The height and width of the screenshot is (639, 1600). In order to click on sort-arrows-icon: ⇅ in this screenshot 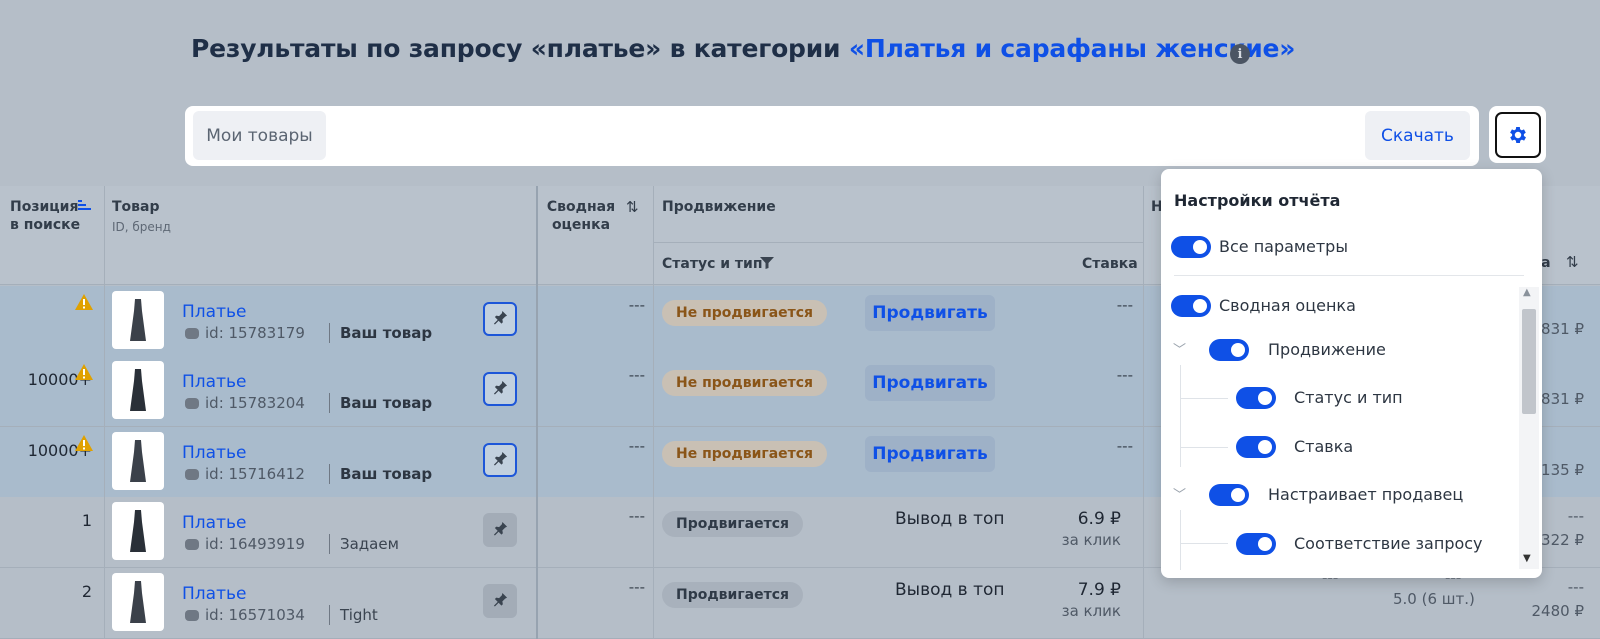, I will do `click(632, 207)`.